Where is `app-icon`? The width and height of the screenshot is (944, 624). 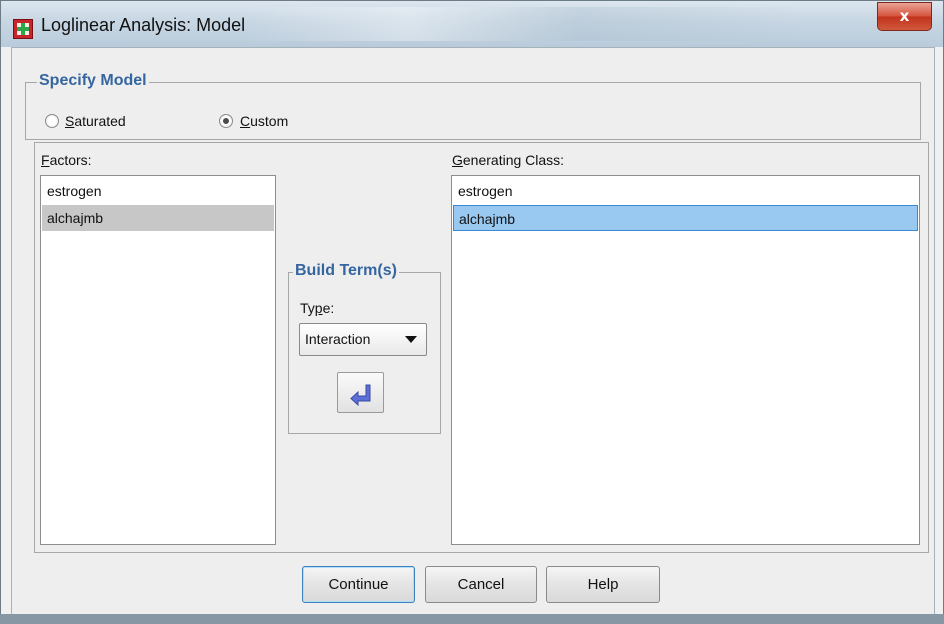 app-icon is located at coordinates (23, 29).